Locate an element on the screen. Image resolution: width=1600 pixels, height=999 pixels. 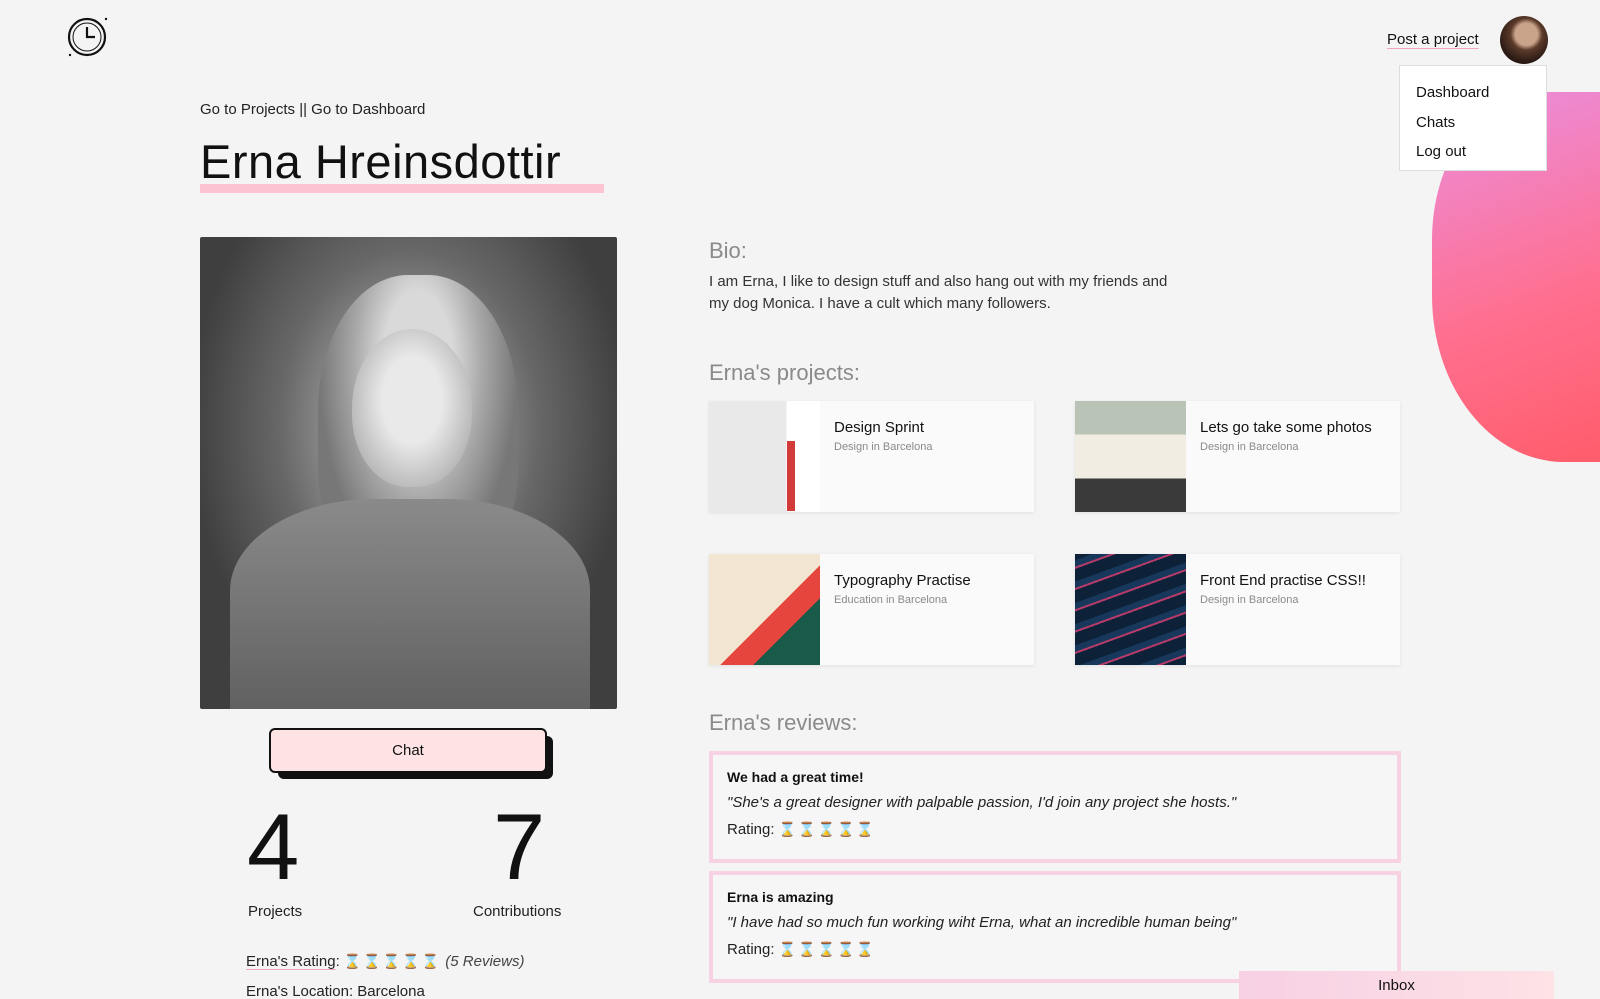
project-title: Design Sprint is located at coordinates (879, 427).